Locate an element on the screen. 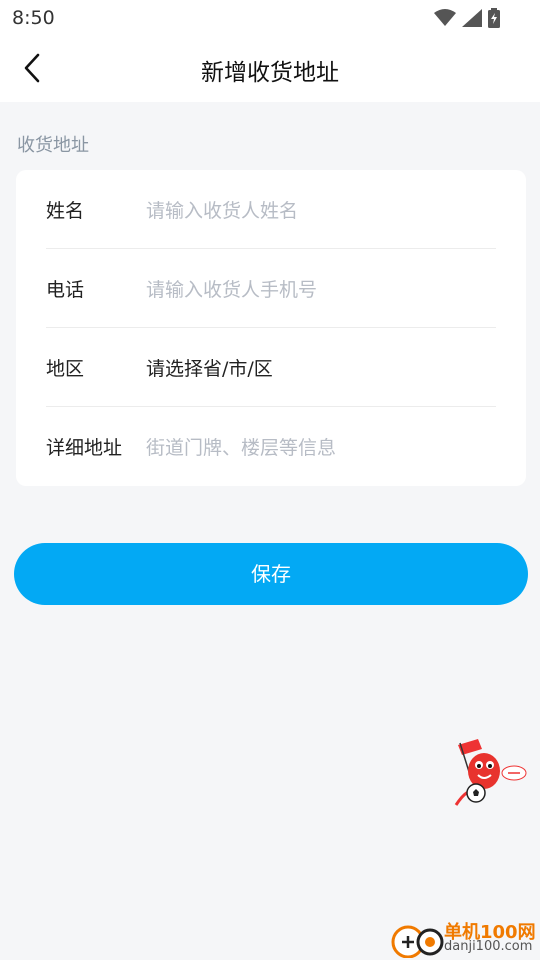 The image size is (540, 960). watermark-url: danji100.com is located at coordinates (488, 946).